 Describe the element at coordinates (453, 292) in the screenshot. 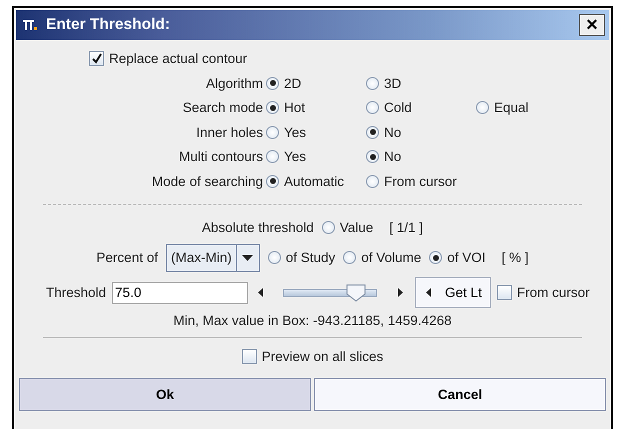

I see `get-lt-button: Get Lt` at that location.